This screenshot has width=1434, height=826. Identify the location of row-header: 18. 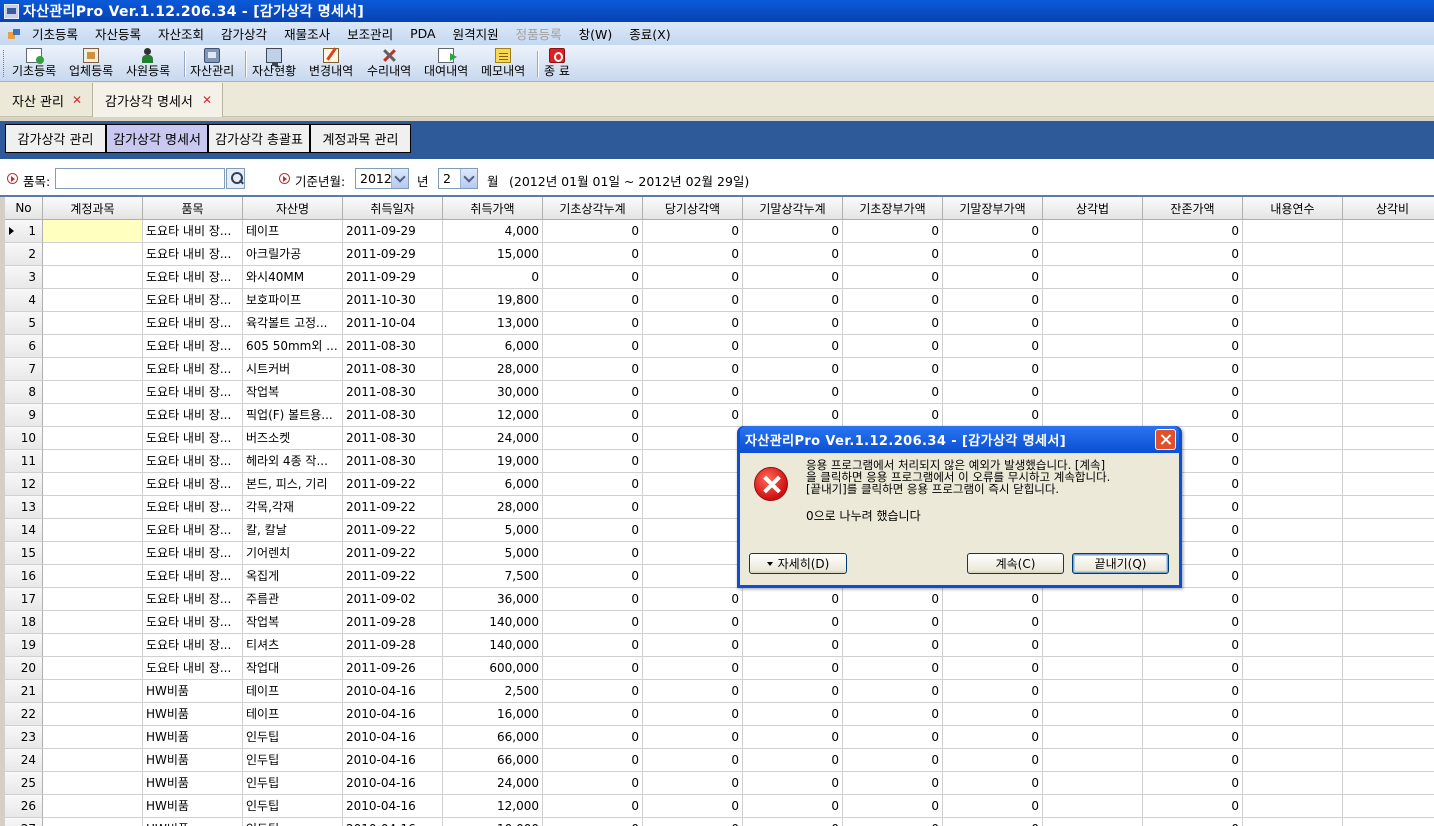
(24, 622).